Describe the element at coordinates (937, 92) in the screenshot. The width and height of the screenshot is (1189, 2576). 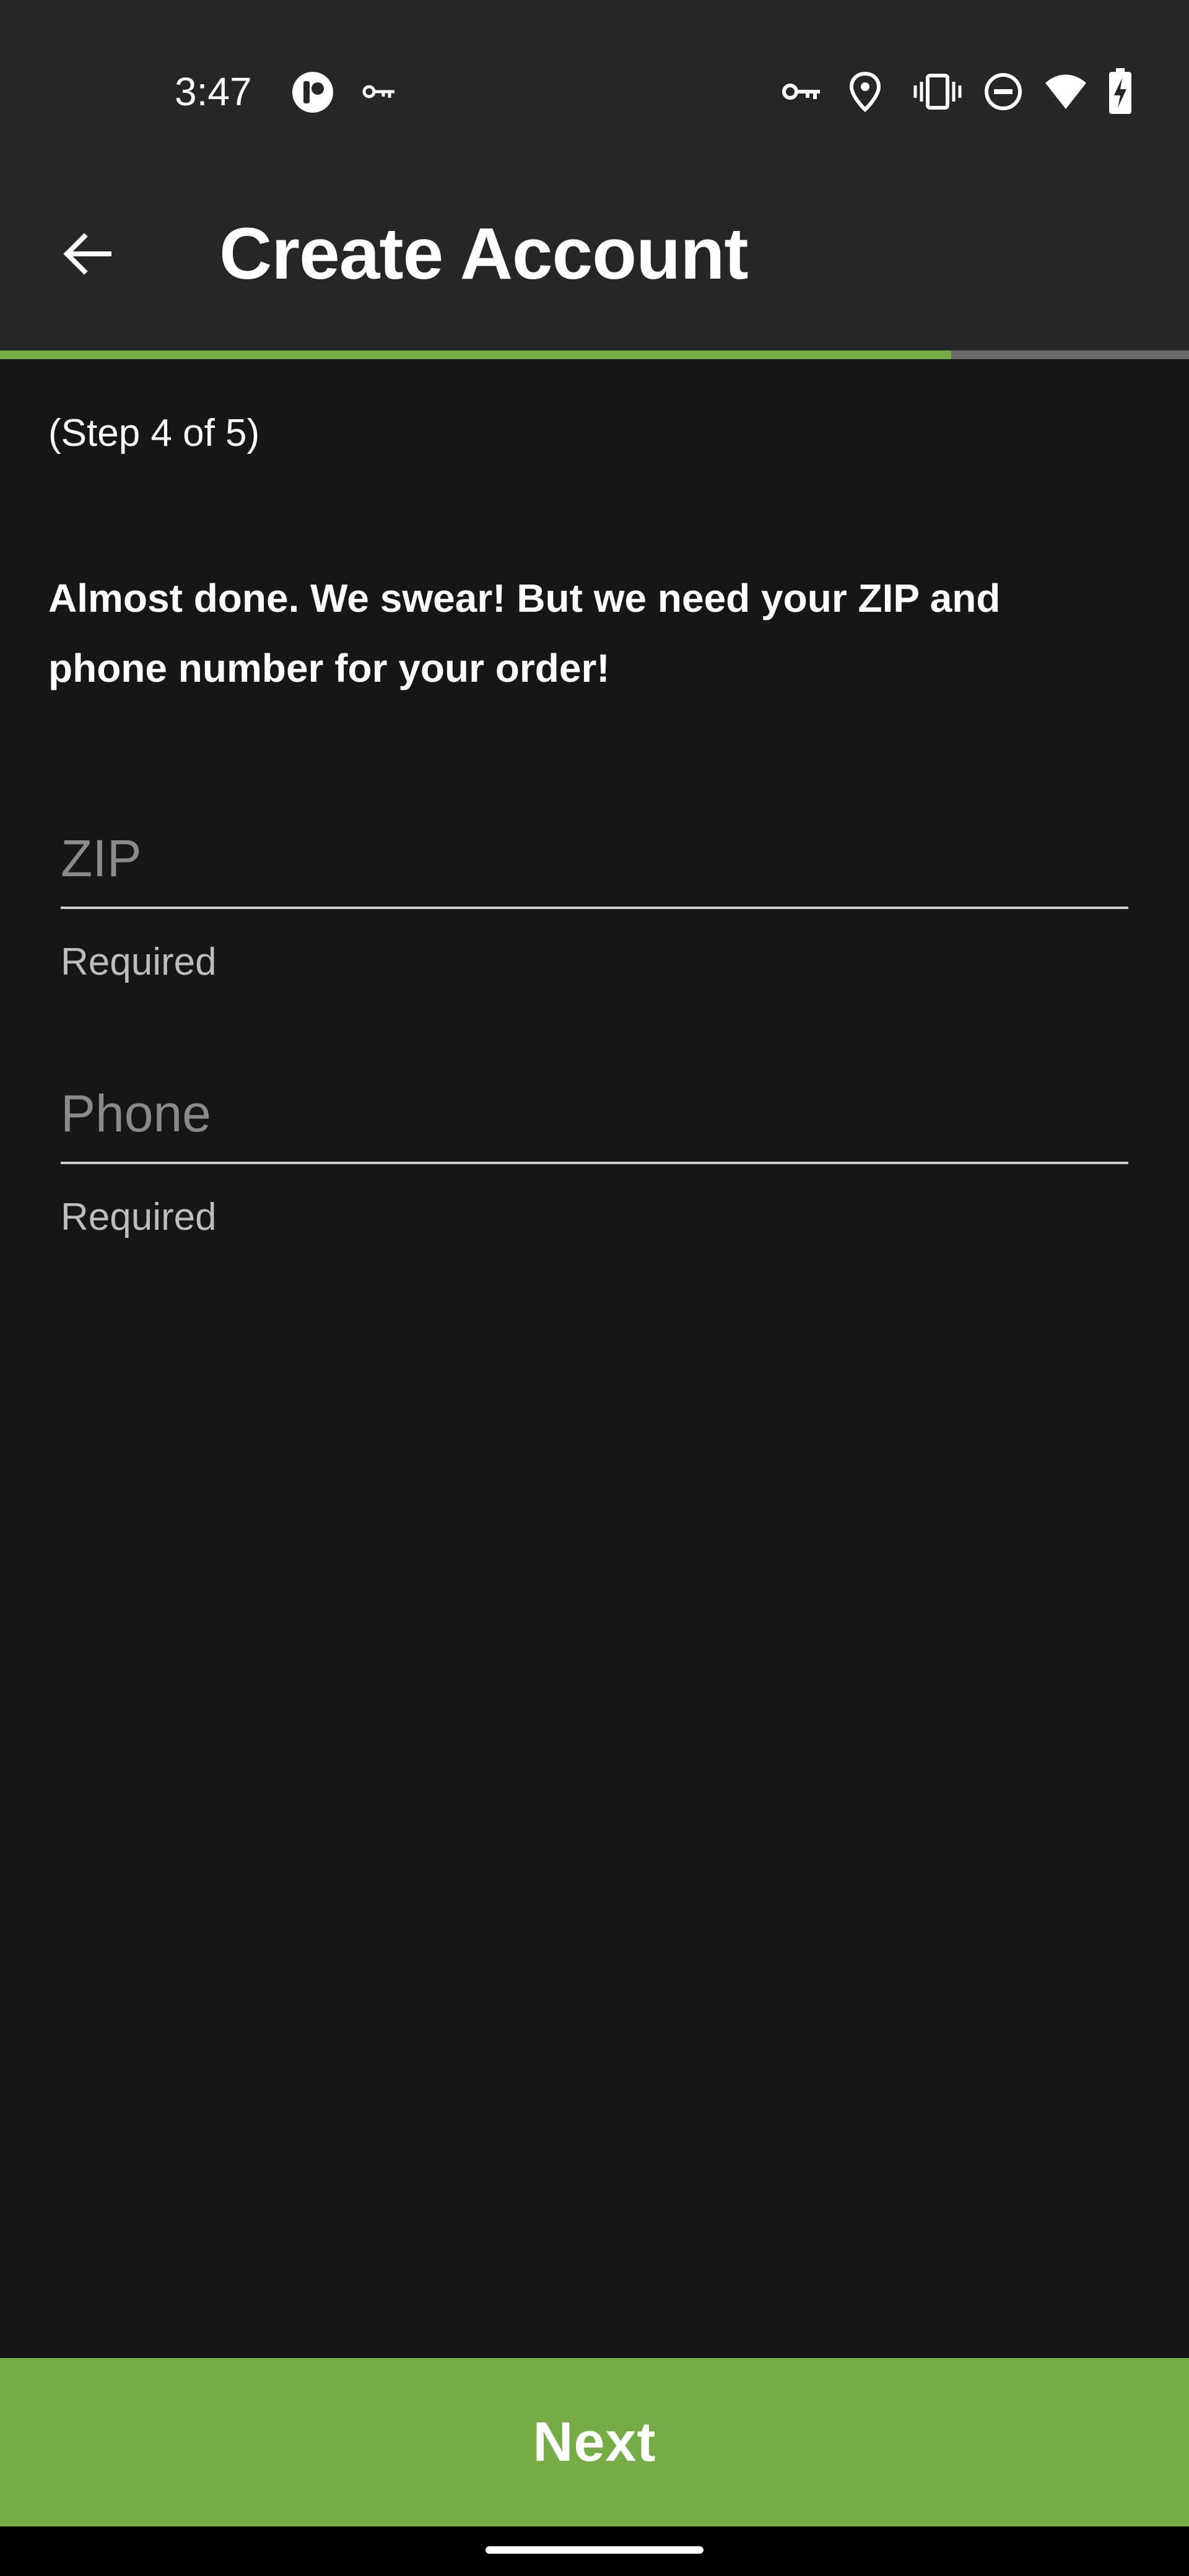
I see `vibrate-icon` at that location.